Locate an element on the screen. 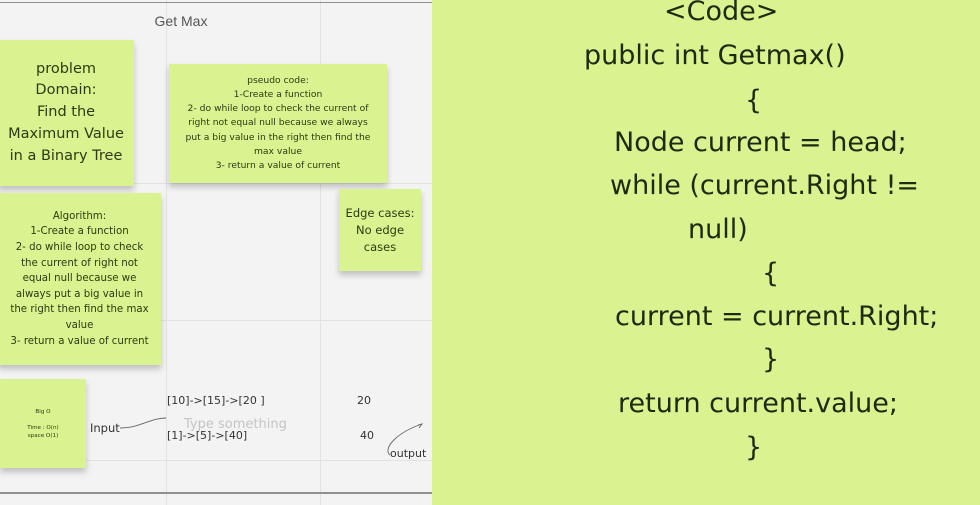 This screenshot has height=505, width=980. frame-border-bottom is located at coordinates (217, 493).